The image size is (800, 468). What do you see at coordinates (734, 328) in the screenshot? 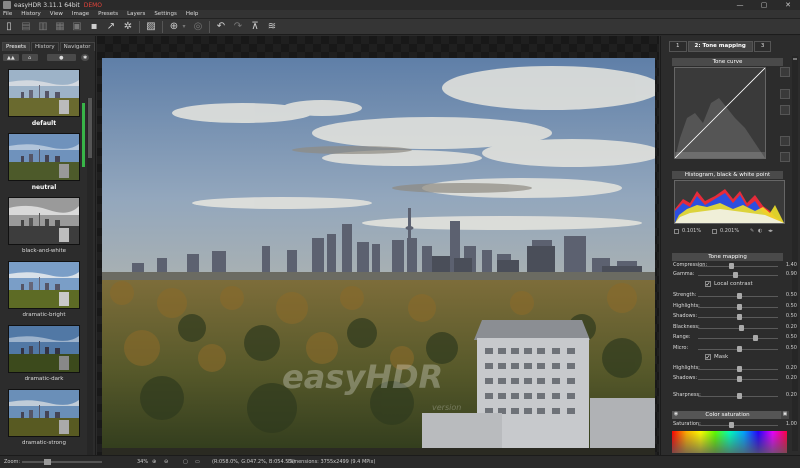
I see `blackness-slider: Blackness: 0.20` at bounding box center [734, 328].